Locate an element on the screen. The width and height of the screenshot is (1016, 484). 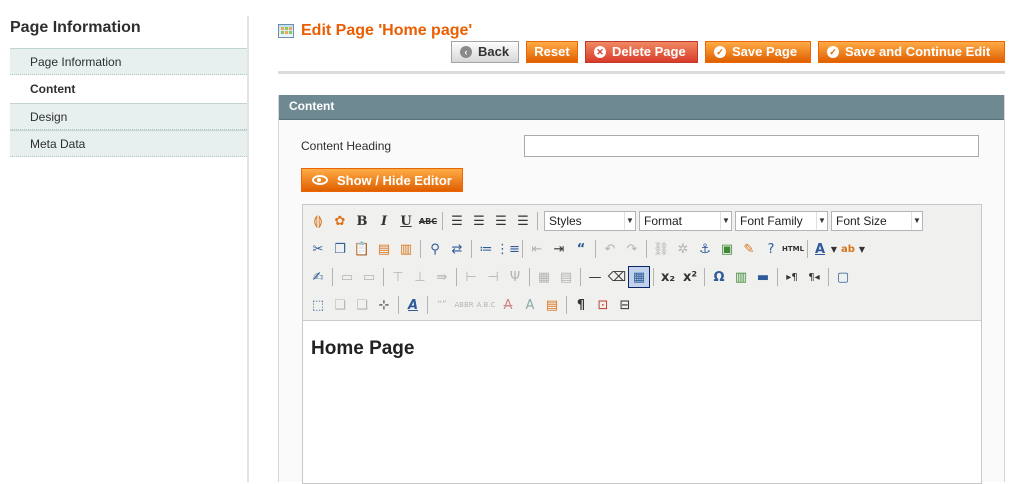
page-title: Edit Page 'Home page' is located at coordinates (387, 30).